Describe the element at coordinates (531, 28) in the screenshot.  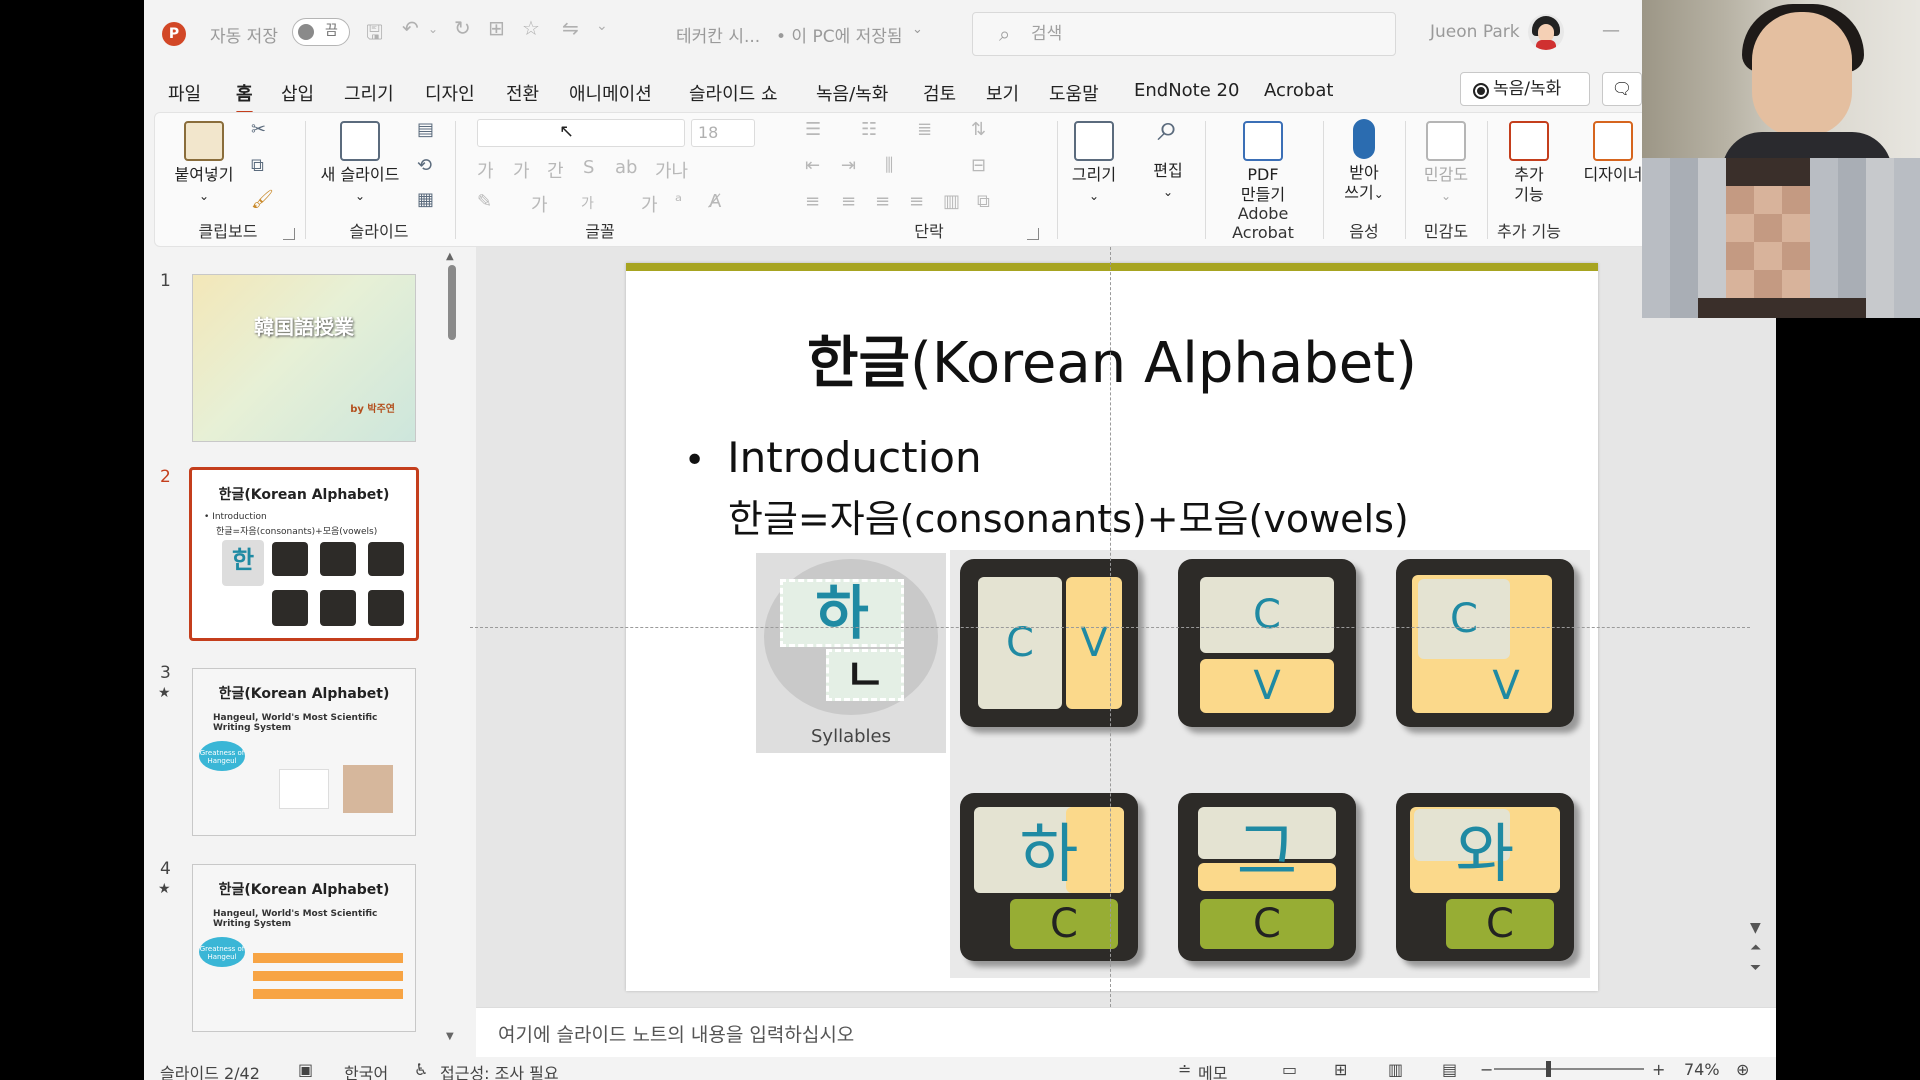
I see `customize-icon: ☆` at that location.